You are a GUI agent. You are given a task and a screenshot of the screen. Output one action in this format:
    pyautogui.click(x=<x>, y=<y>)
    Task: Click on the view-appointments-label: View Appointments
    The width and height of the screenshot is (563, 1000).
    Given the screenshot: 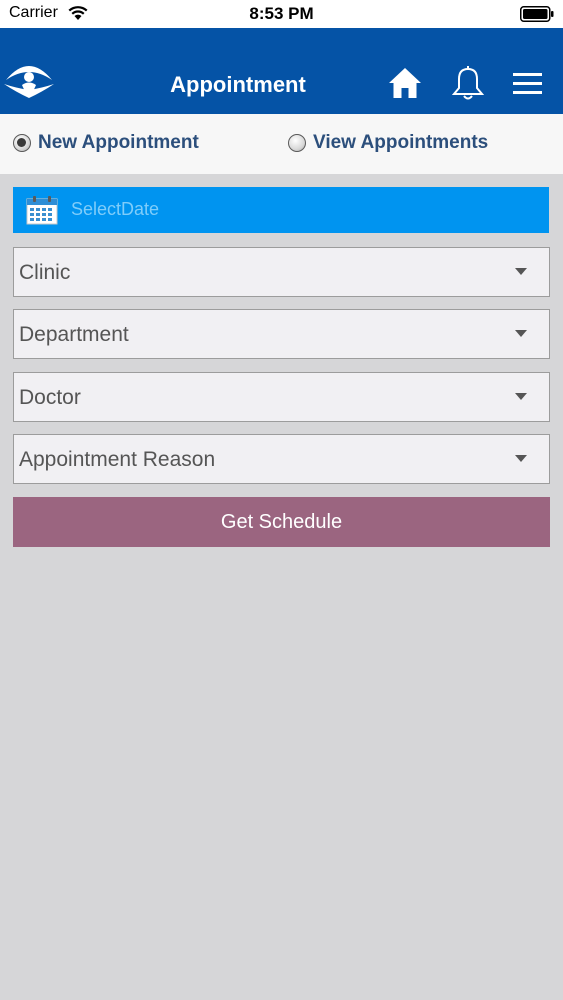 What is the action you would take?
    pyautogui.click(x=401, y=142)
    